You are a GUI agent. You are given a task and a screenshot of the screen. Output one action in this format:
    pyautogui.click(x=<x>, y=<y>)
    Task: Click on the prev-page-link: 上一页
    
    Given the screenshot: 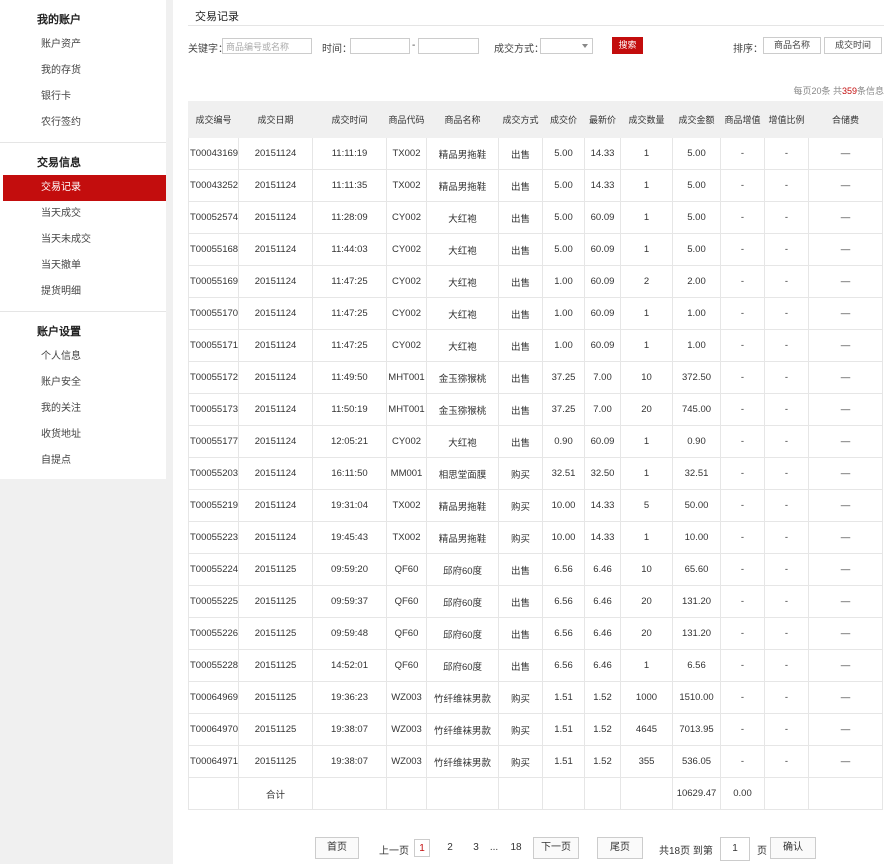 What is the action you would take?
    pyautogui.click(x=394, y=849)
    